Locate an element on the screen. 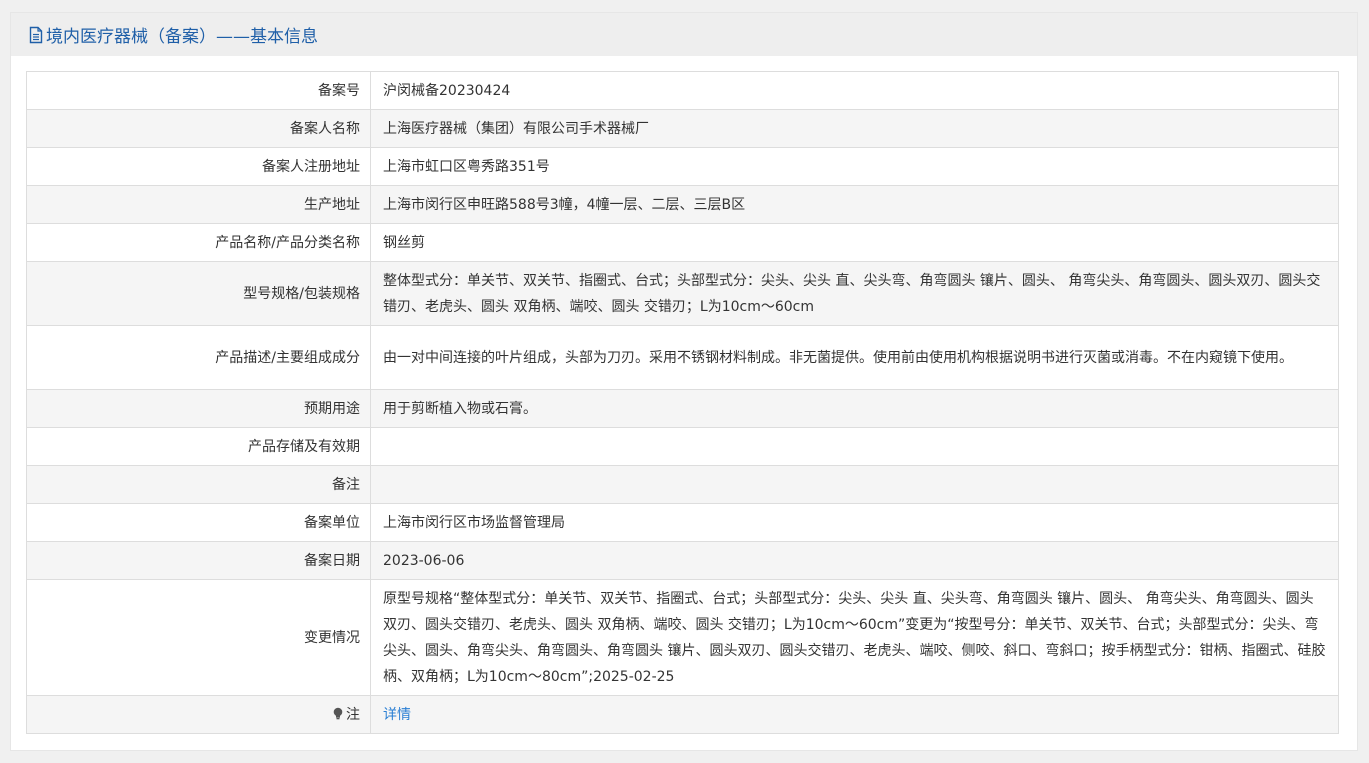 The image size is (1369, 763). panel-header: 境内医疗器械（备案）——基本信息 is located at coordinates (684, 34).